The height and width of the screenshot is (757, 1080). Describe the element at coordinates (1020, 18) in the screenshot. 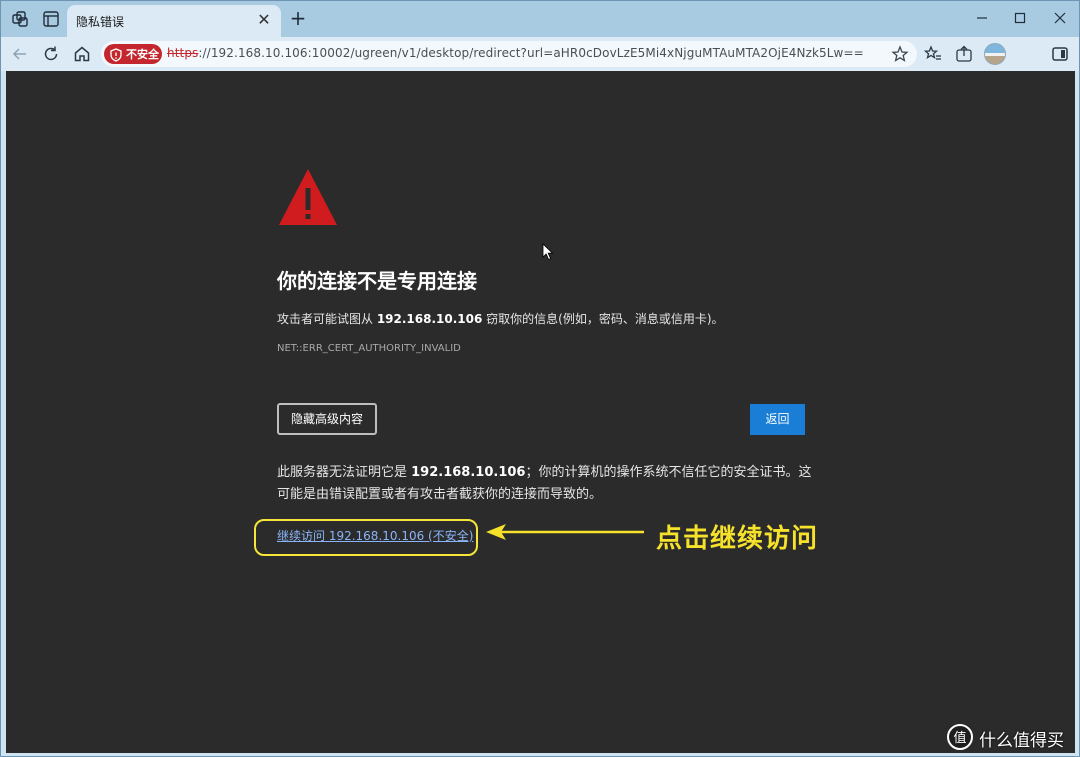

I see `maximize-icon` at that location.